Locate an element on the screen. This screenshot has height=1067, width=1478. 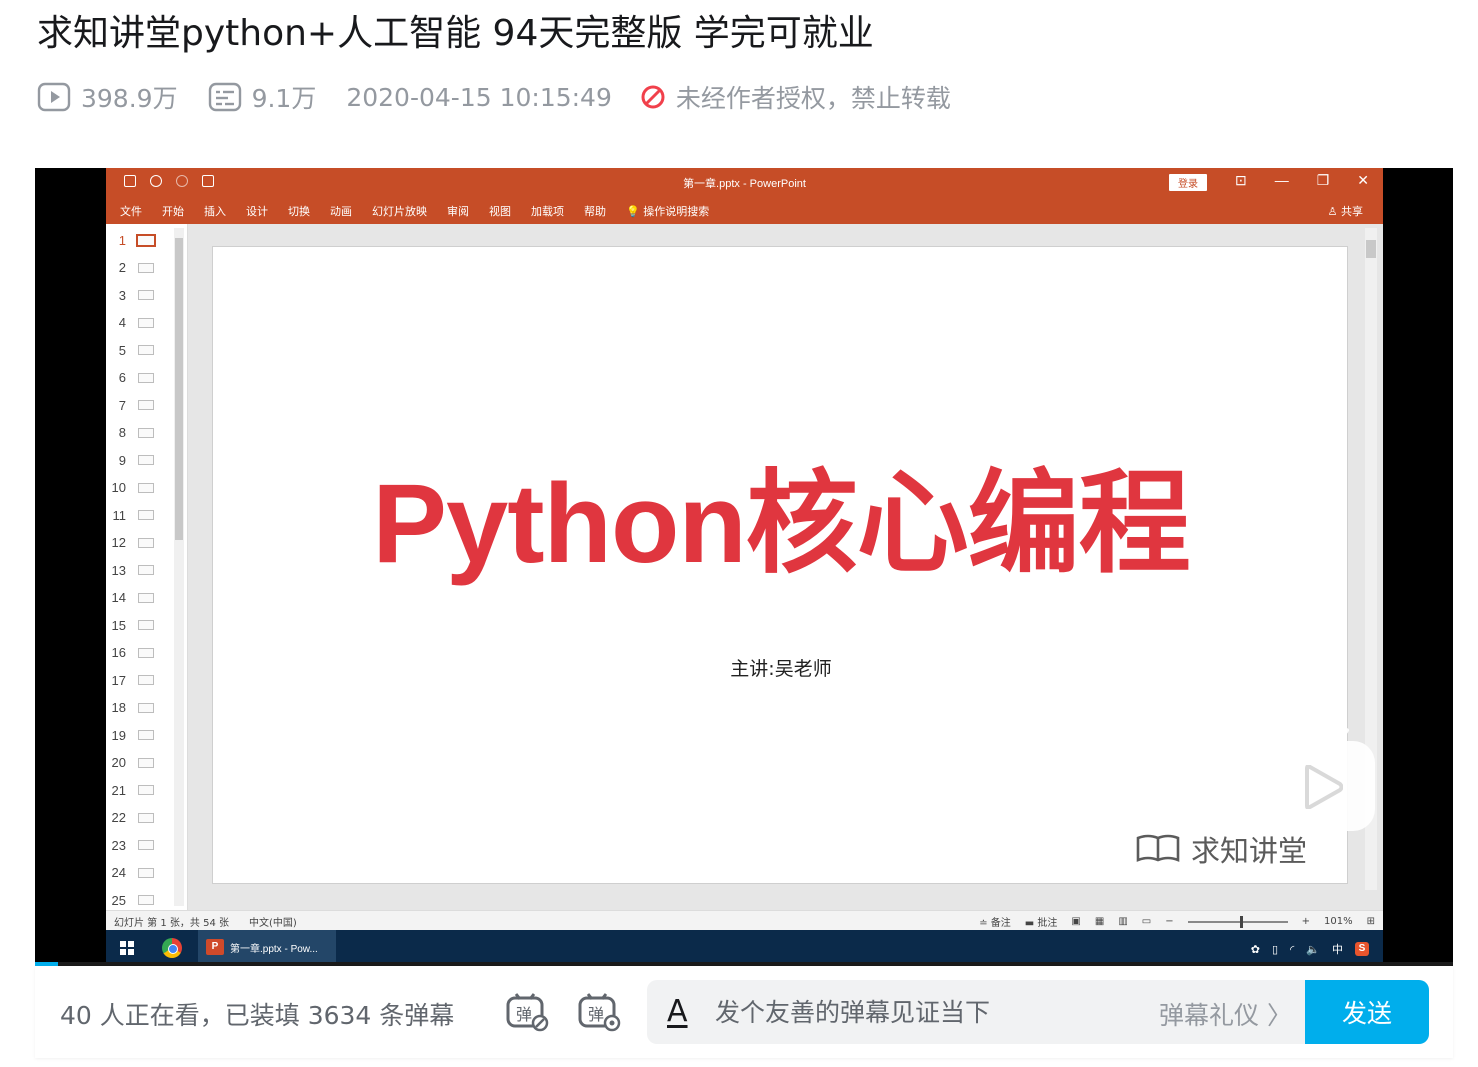
status-comments: ▬ 批注 is located at coordinates (1041, 923).